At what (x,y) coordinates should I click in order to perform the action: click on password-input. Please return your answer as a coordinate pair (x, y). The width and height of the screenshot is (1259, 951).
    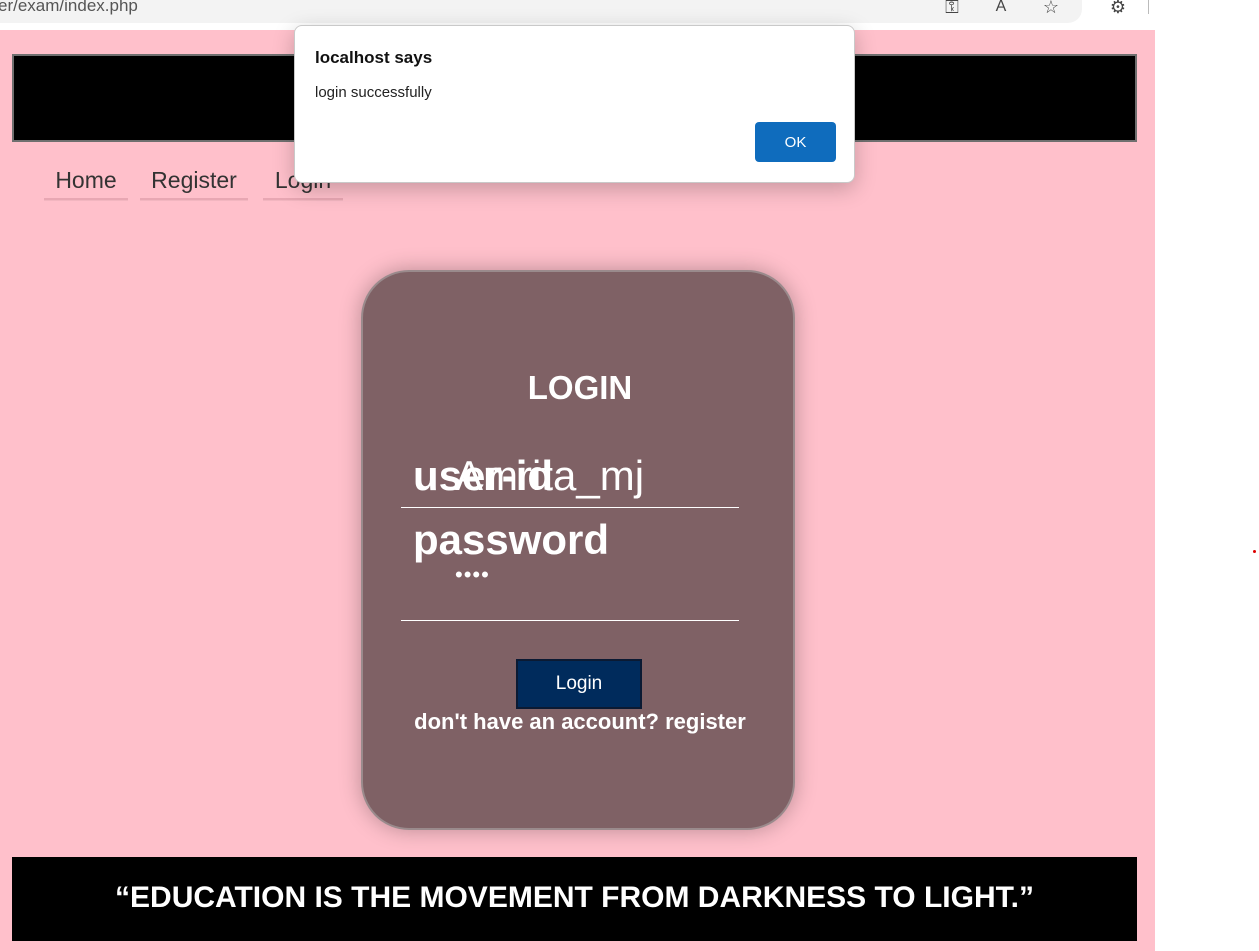
    Looking at the image, I should click on (555, 575).